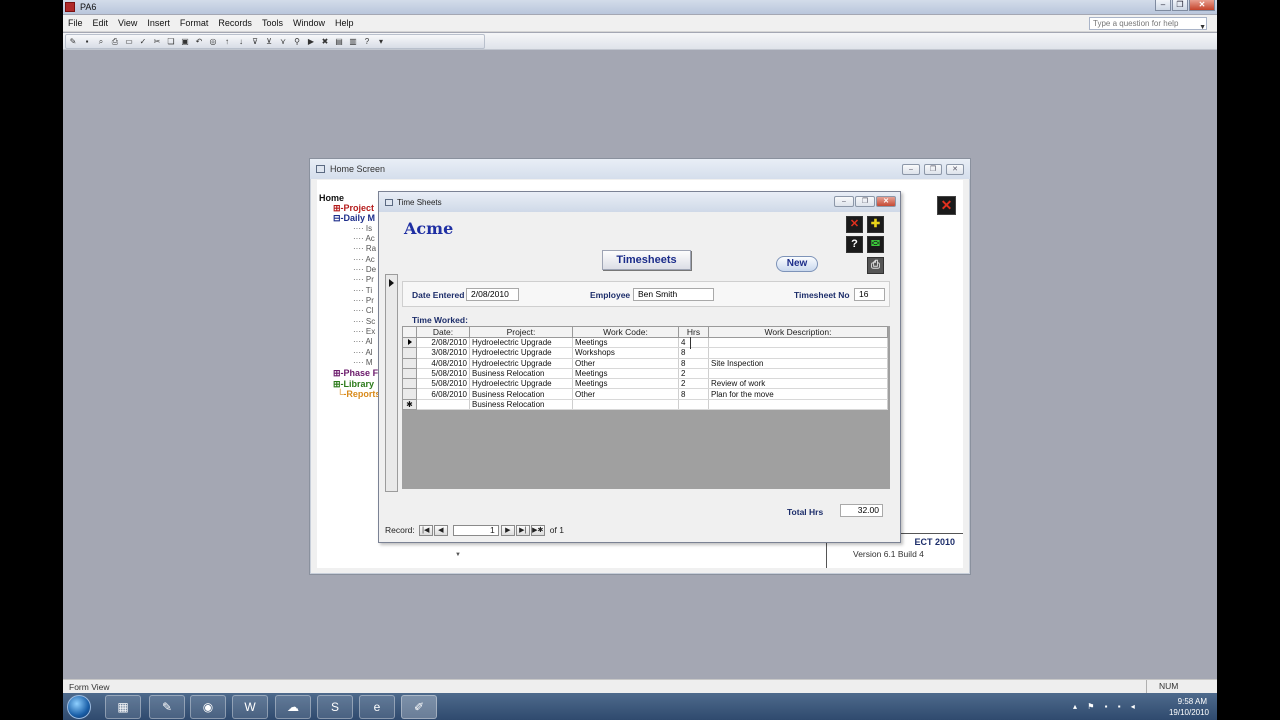 The image size is (1280, 720). Describe the element at coordinates (625, 363) in the screenshot. I see `cell-work-code: Other` at that location.